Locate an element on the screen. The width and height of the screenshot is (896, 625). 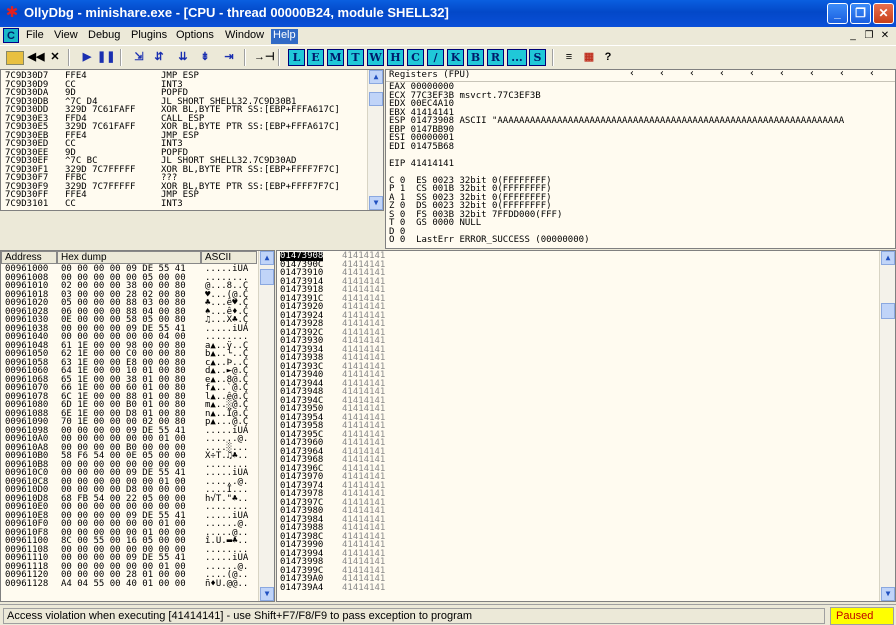
stack-row: 014739A4 41414141 is located at coordinates (570, 587).